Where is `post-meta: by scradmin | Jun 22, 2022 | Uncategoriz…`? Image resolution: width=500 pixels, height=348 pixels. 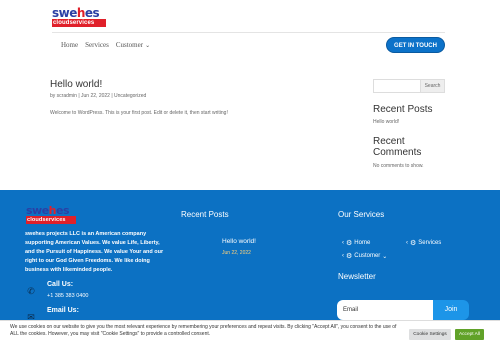
post-meta: by scradmin | Jun 22, 2022 | Uncategoriz… is located at coordinates (98, 96).